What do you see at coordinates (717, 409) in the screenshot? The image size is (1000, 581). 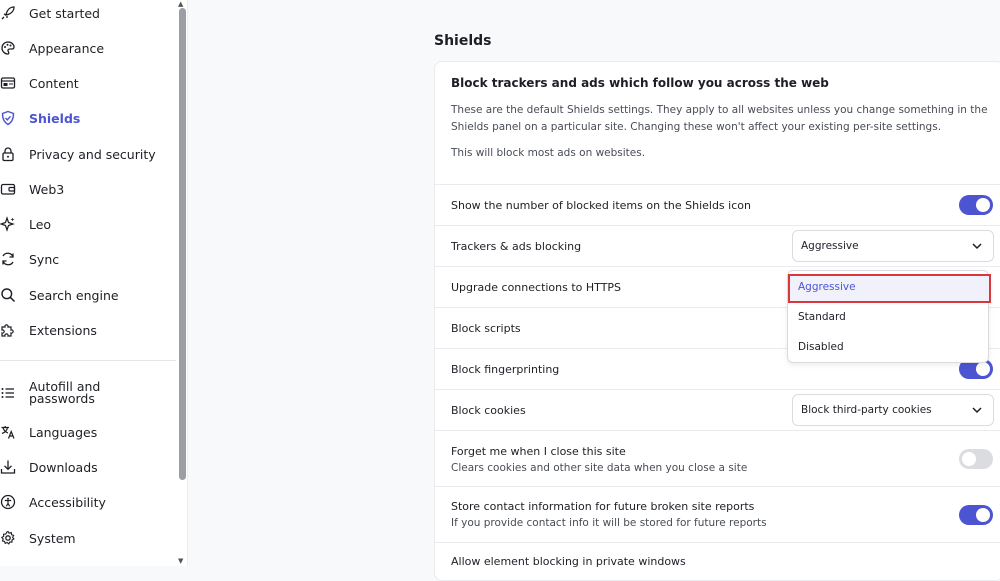 I see `row-block-cookies: Block cookies Block third-party cookies` at bounding box center [717, 409].